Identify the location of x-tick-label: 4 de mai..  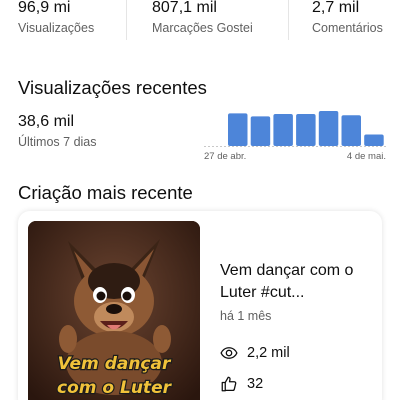
(366, 156).